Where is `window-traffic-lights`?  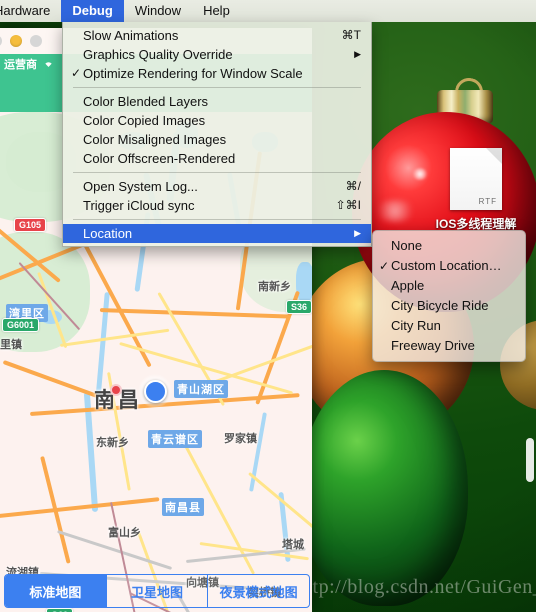
window-traffic-lights is located at coordinates (21, 41).